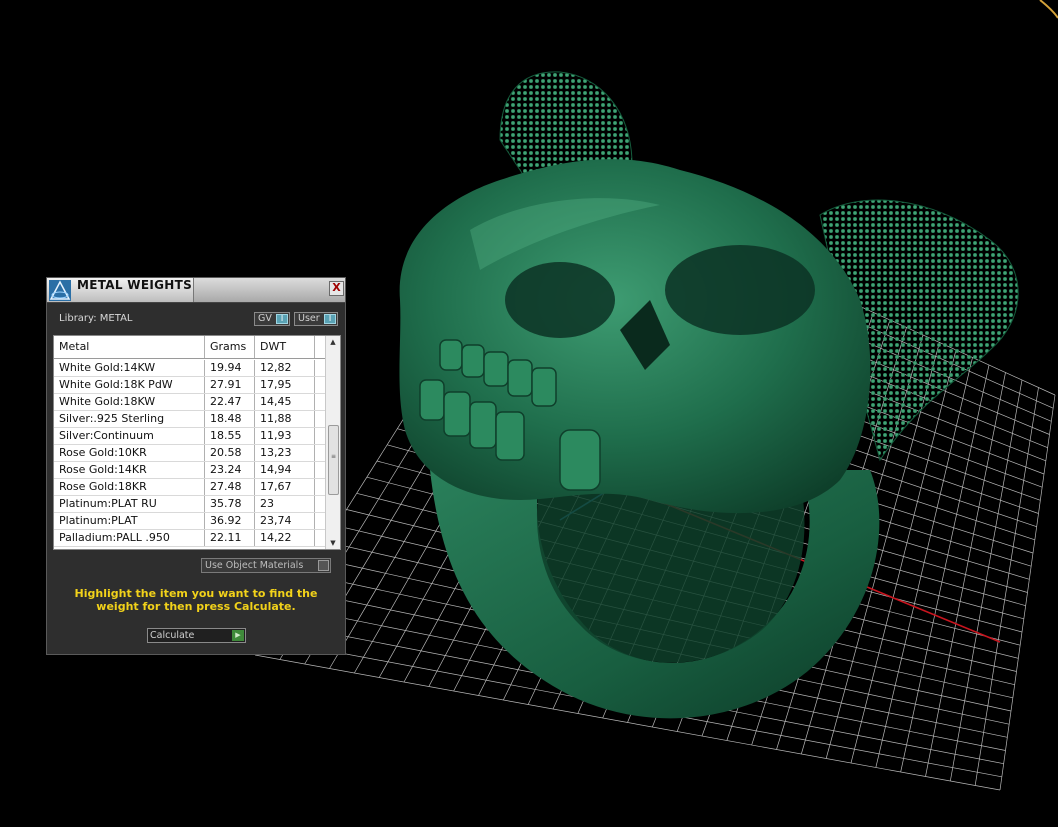 The image size is (1058, 827). I want to click on table-row: White Gold:14KW 19.94 12,82, so click(190, 368).